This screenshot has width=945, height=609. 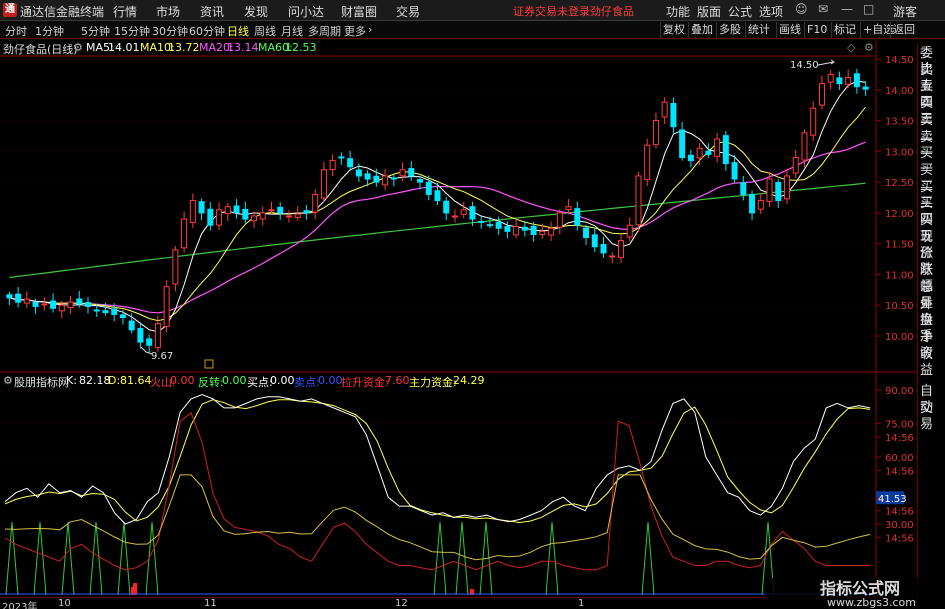 What do you see at coordinates (899, 122) in the screenshot?
I see `price-tick-label: 13.50` at bounding box center [899, 122].